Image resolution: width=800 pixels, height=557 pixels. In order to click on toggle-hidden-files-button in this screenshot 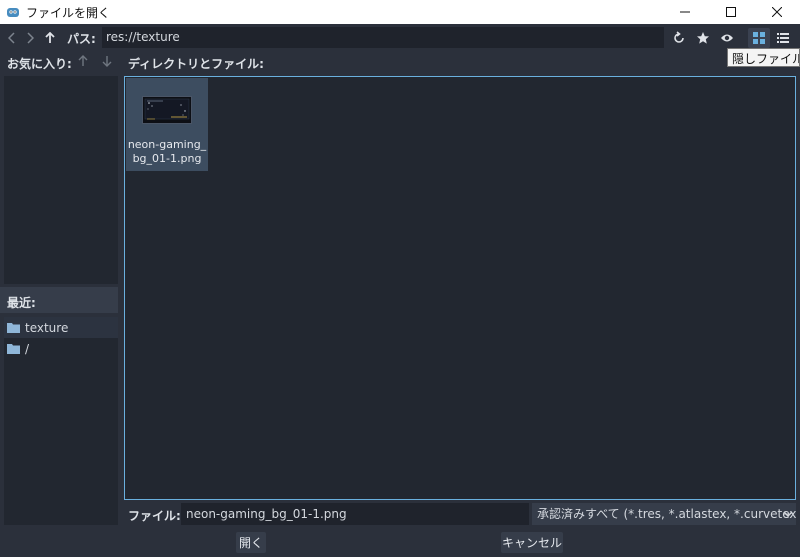, I will do `click(727, 38)`.